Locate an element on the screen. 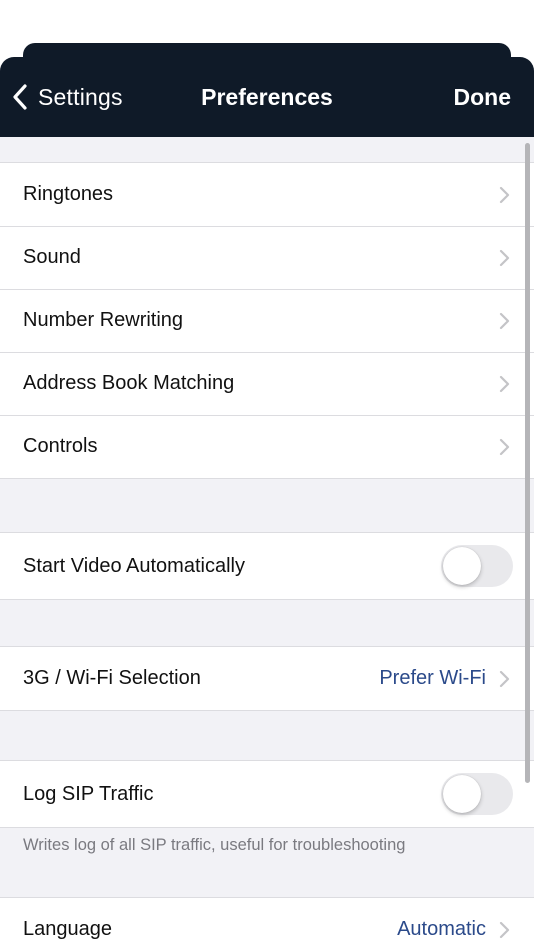  list-item-sound: Sound is located at coordinates (267, 257).